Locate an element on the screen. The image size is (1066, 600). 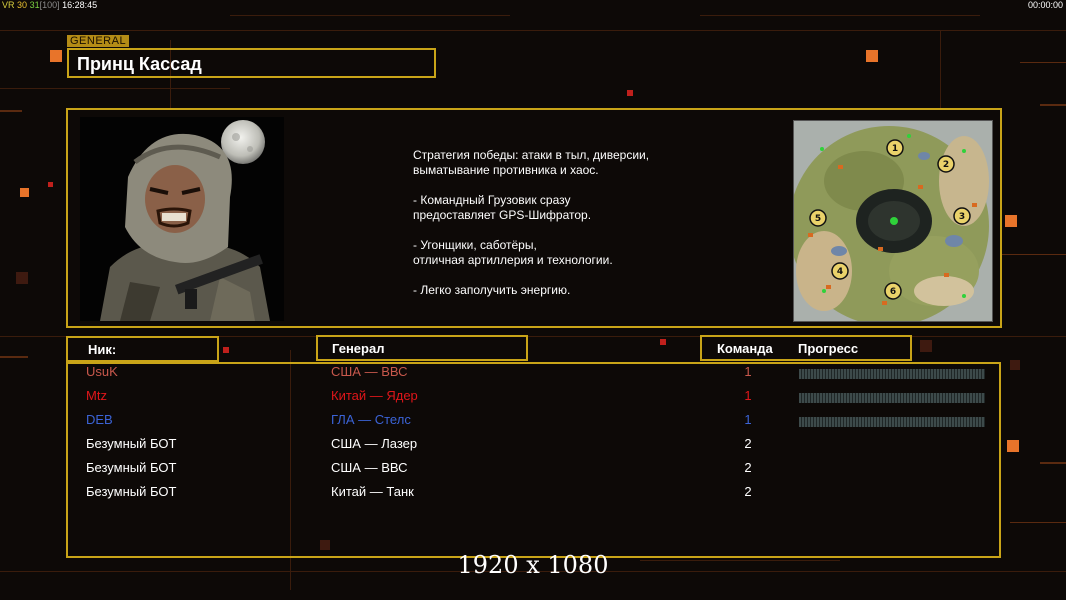
map-start-2-label: 2 is located at coordinates (946, 165).